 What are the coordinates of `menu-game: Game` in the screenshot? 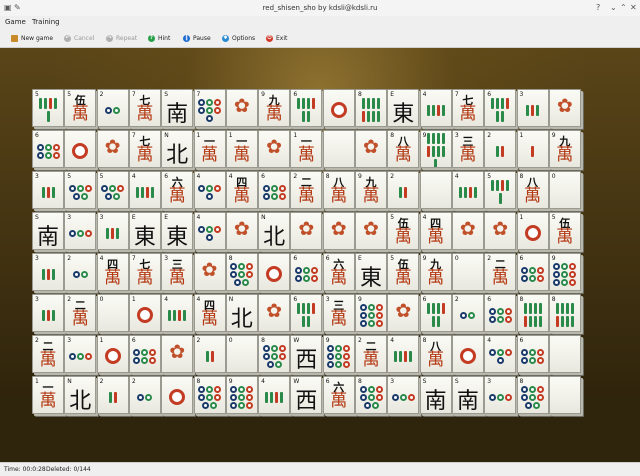 It's located at (15, 22).